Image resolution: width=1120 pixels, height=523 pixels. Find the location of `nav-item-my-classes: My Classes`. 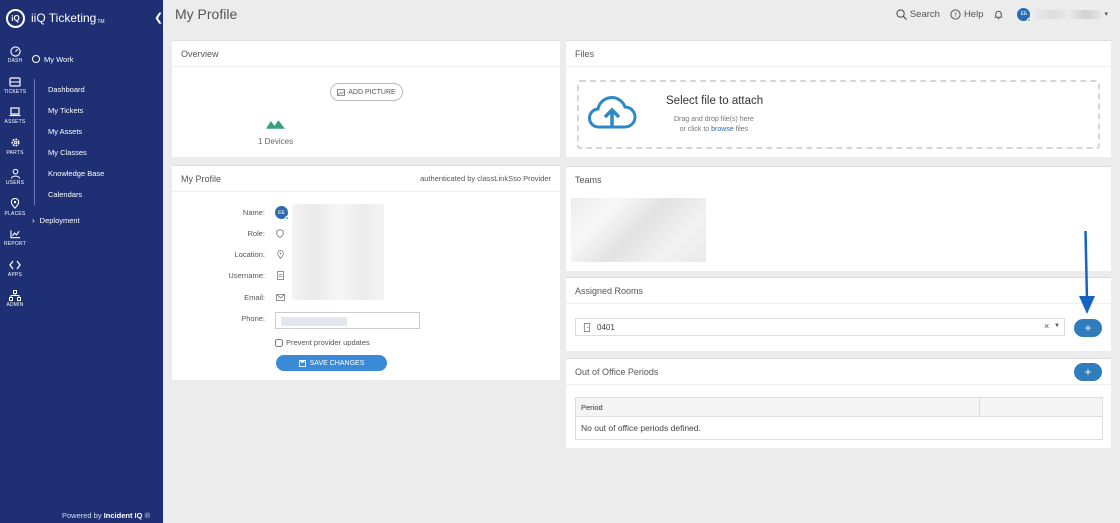

nav-item-my-classes: My Classes is located at coordinates (99, 152).